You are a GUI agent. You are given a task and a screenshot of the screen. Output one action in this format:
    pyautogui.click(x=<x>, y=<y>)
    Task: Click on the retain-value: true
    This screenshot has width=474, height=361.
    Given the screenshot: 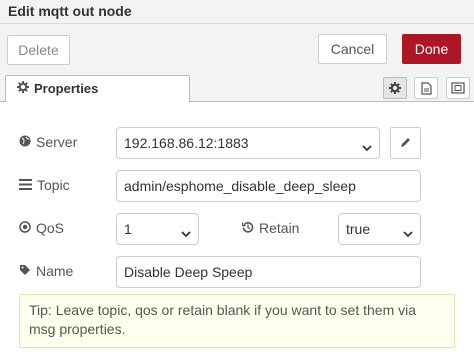 What is the action you would take?
    pyautogui.click(x=358, y=229)
    